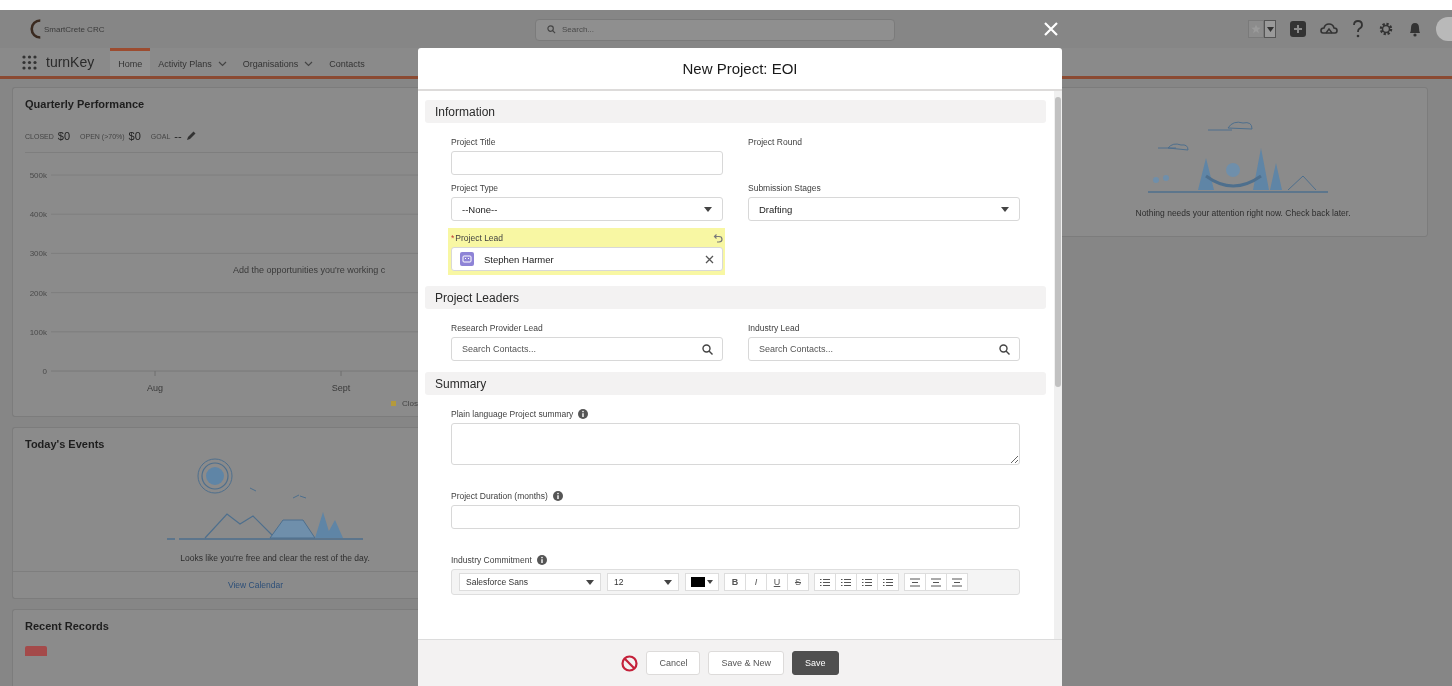 The width and height of the screenshot is (1452, 686). What do you see at coordinates (473, 142) in the screenshot?
I see `field-label: Project Title` at bounding box center [473, 142].